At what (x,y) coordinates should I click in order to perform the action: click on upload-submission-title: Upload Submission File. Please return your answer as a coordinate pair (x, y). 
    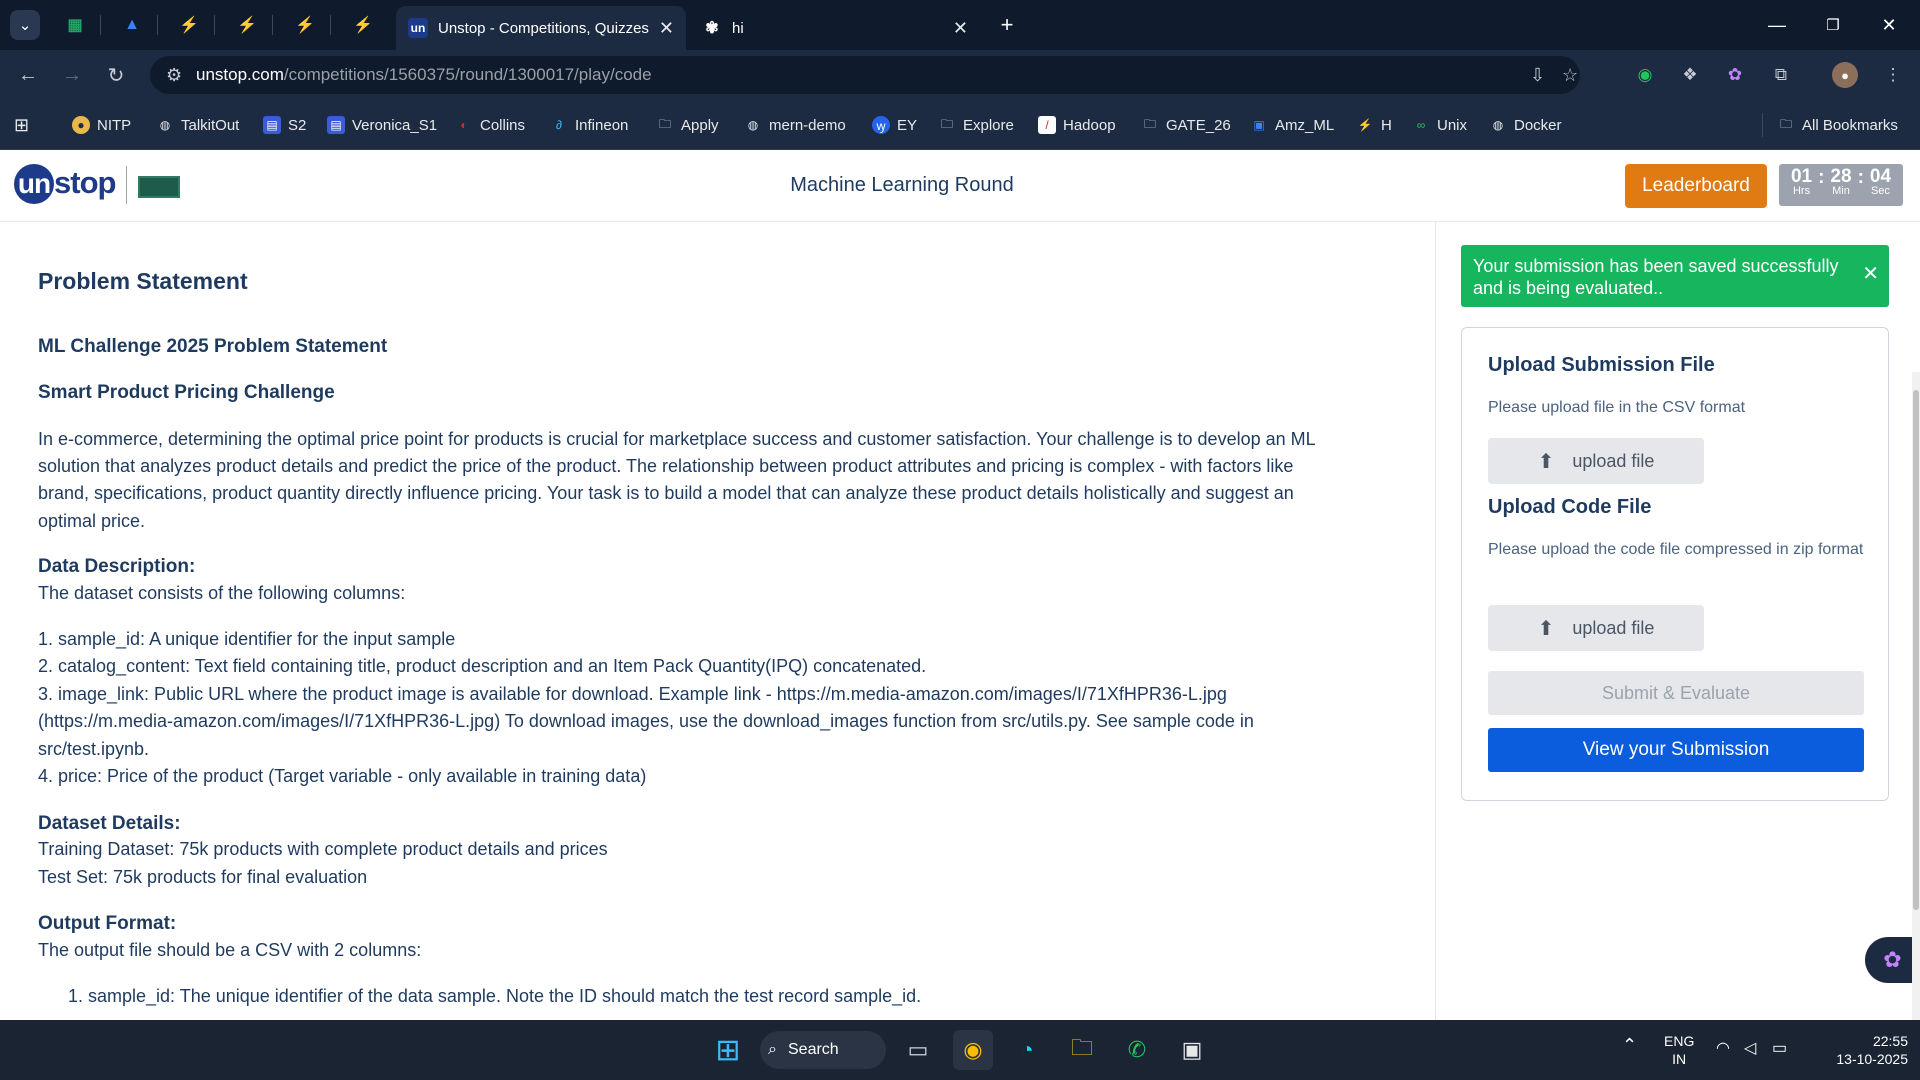
    Looking at the image, I should click on (1601, 365).